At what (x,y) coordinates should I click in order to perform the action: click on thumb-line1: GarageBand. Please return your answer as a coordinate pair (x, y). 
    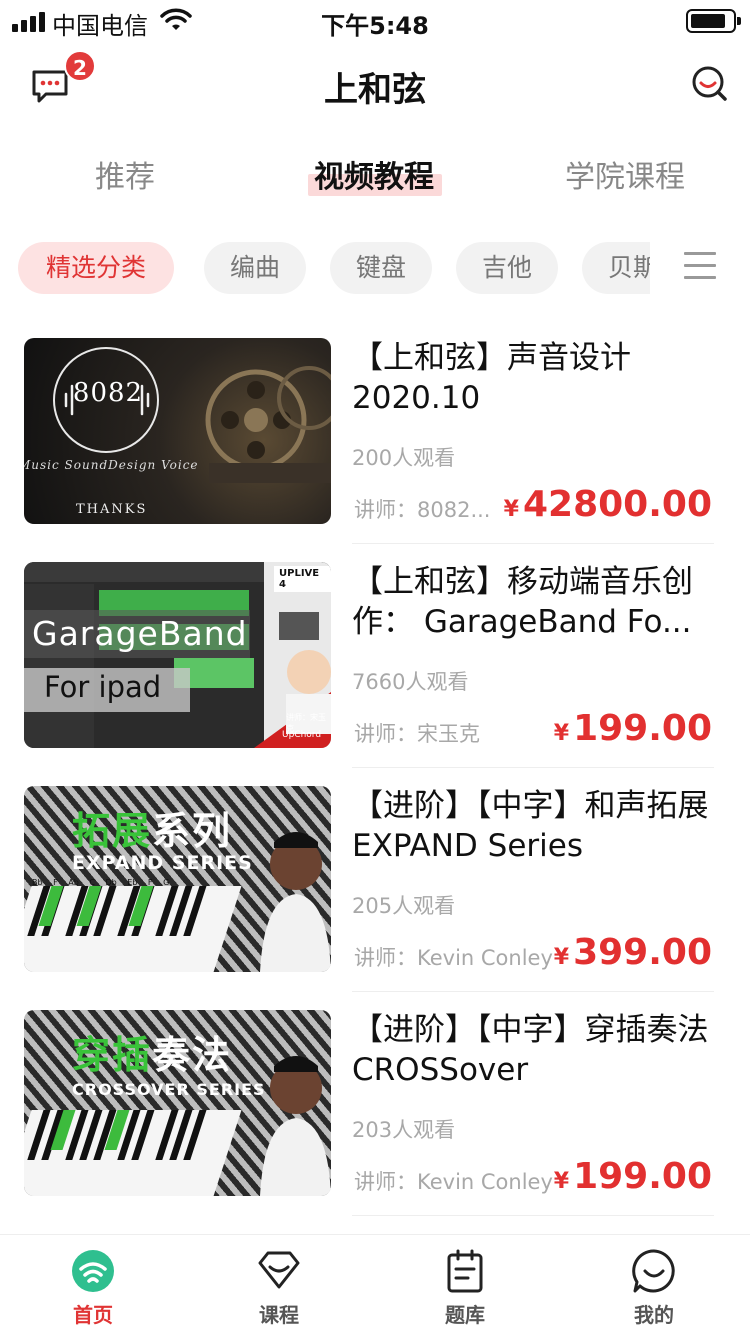
    Looking at the image, I should click on (140, 633).